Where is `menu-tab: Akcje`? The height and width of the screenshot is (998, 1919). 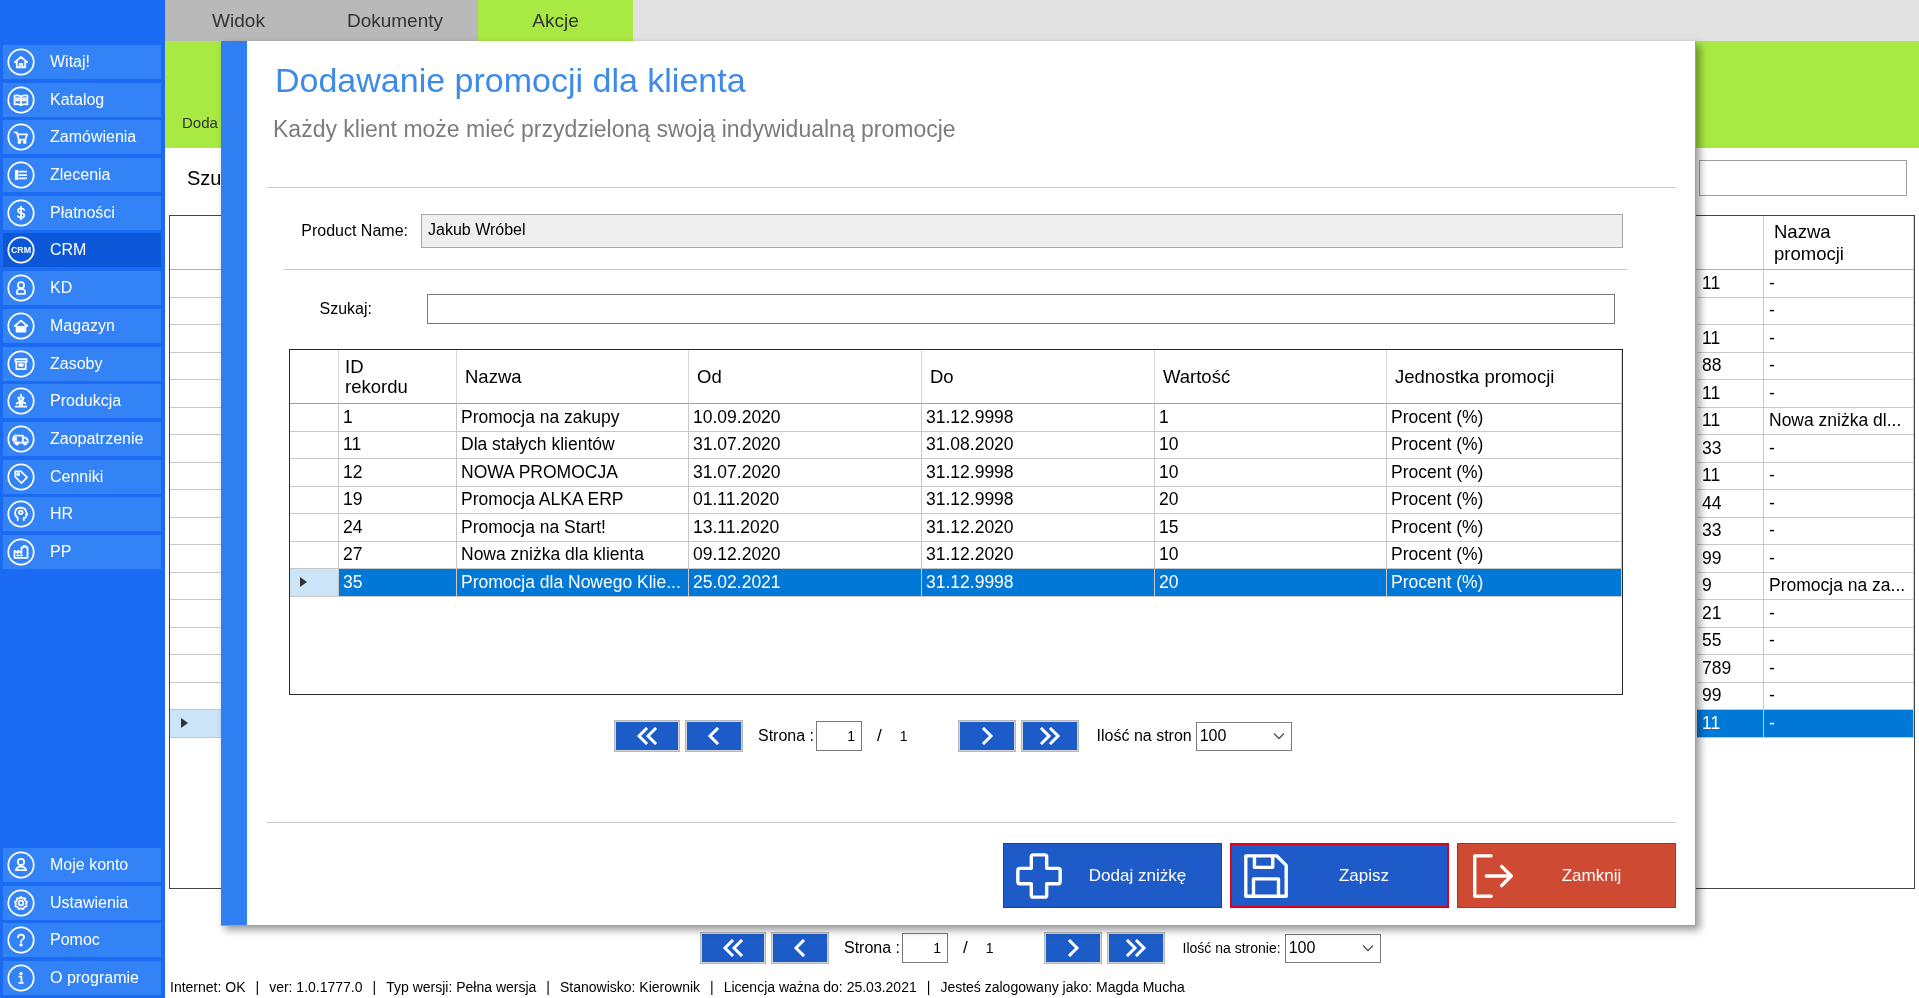 menu-tab: Akcje is located at coordinates (555, 20).